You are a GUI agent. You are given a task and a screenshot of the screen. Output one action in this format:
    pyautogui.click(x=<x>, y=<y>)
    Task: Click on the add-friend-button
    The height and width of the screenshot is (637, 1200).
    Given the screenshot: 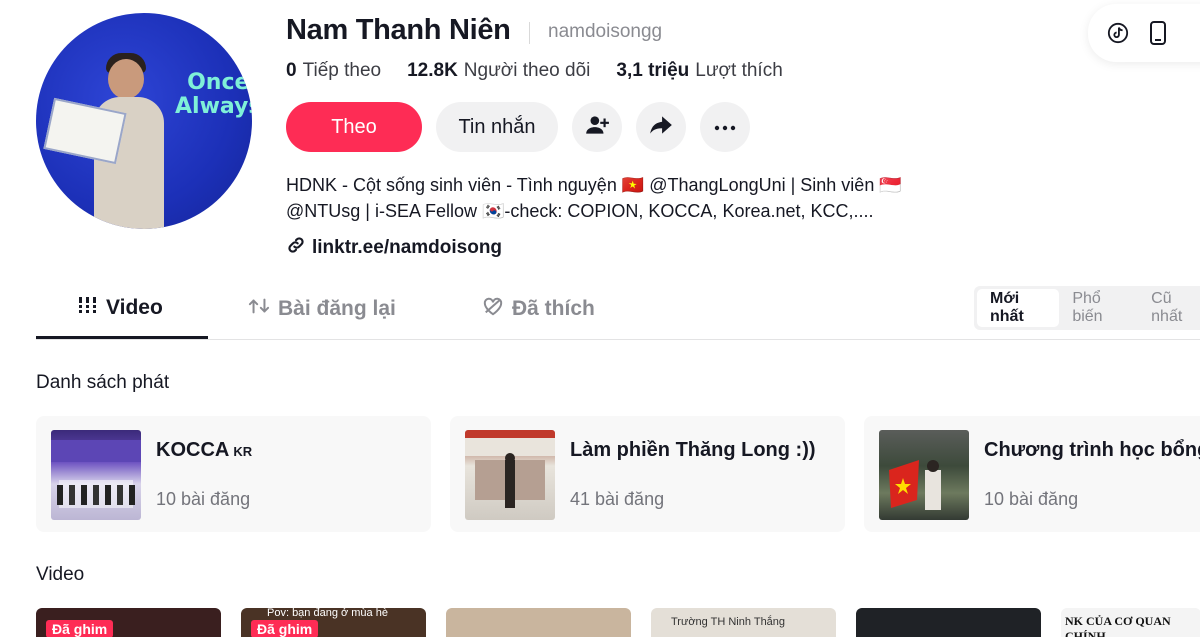 What is the action you would take?
    pyautogui.click(x=597, y=127)
    